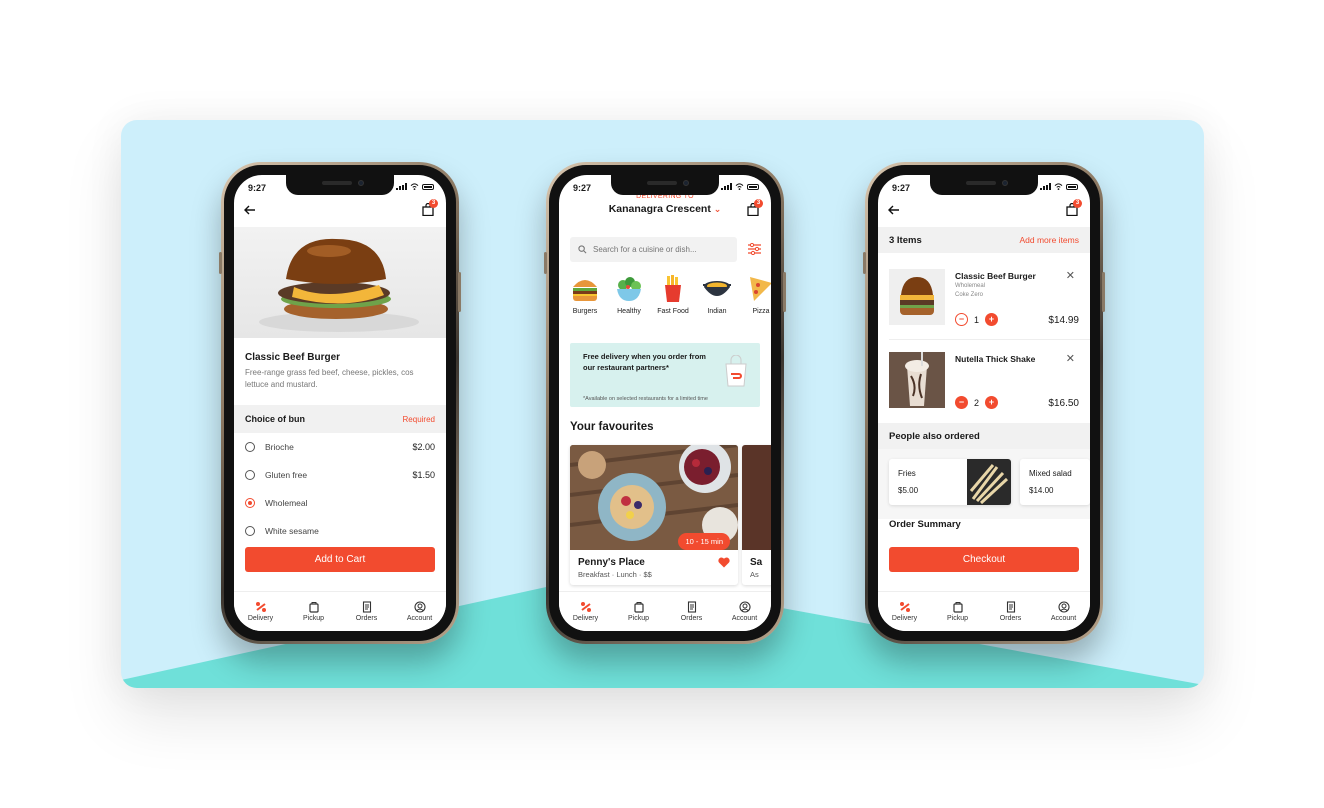 This screenshot has height=808, width=1324. I want to click on cart-item: Nutella Thick Shake ✕ − 2 + $16.50, so click(984, 381).